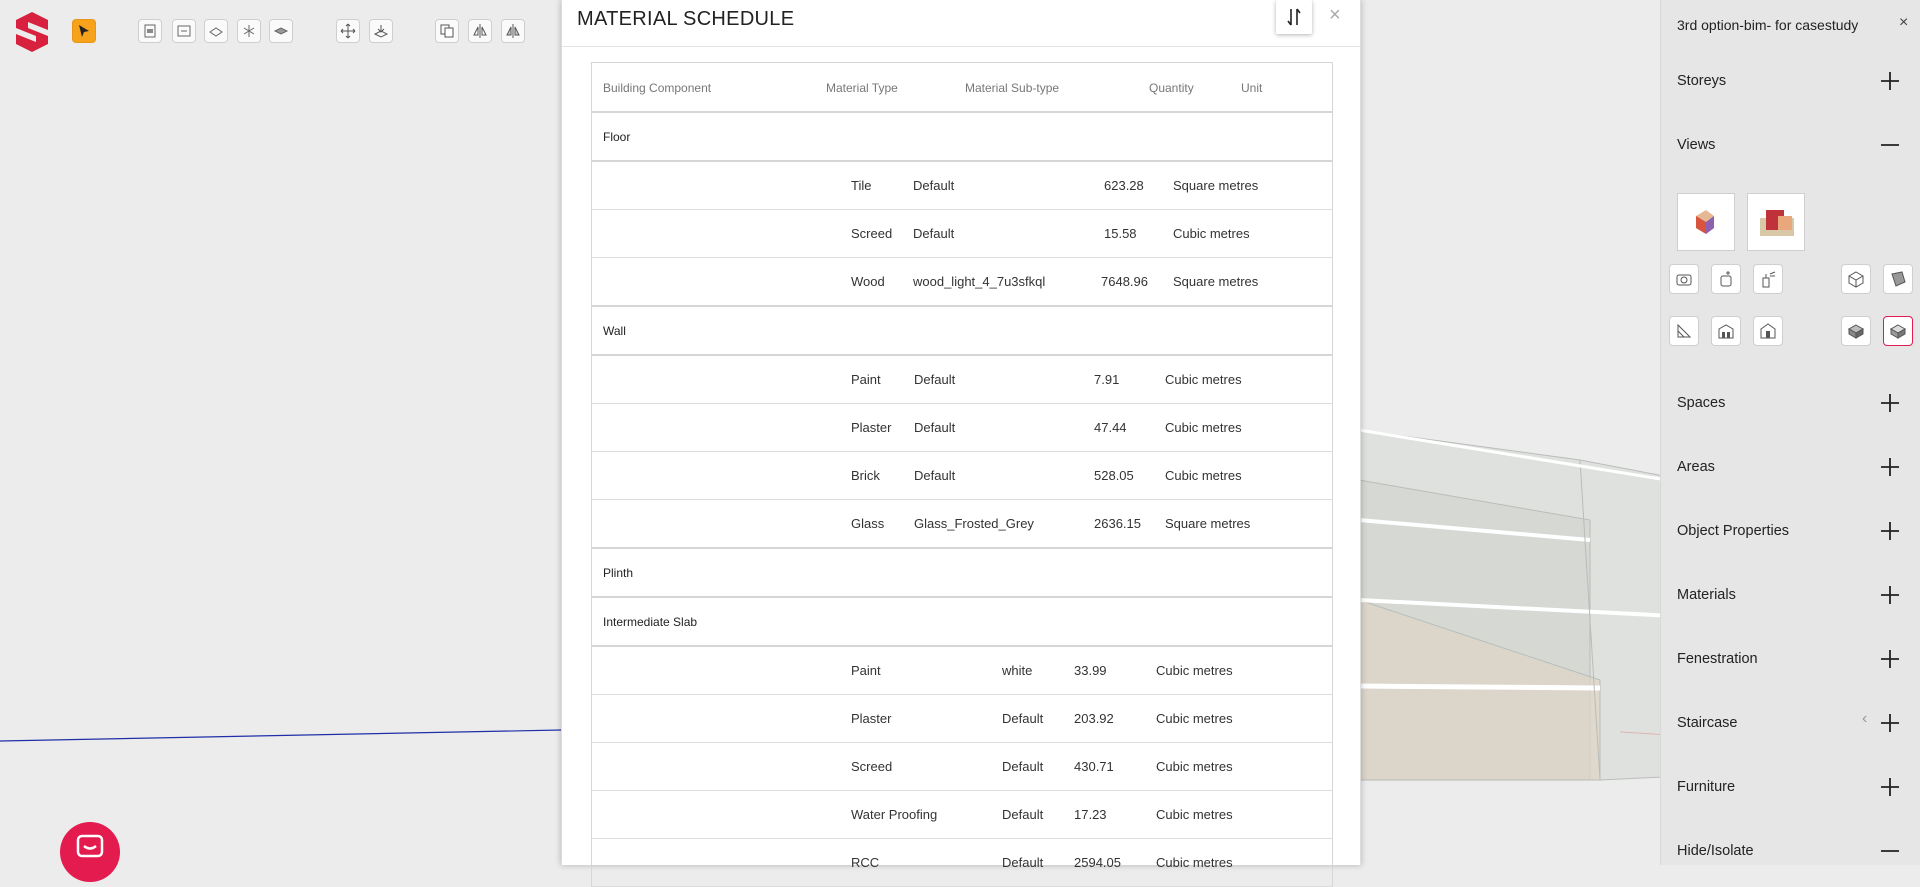  I want to click on select-tool-button, so click(84, 31).